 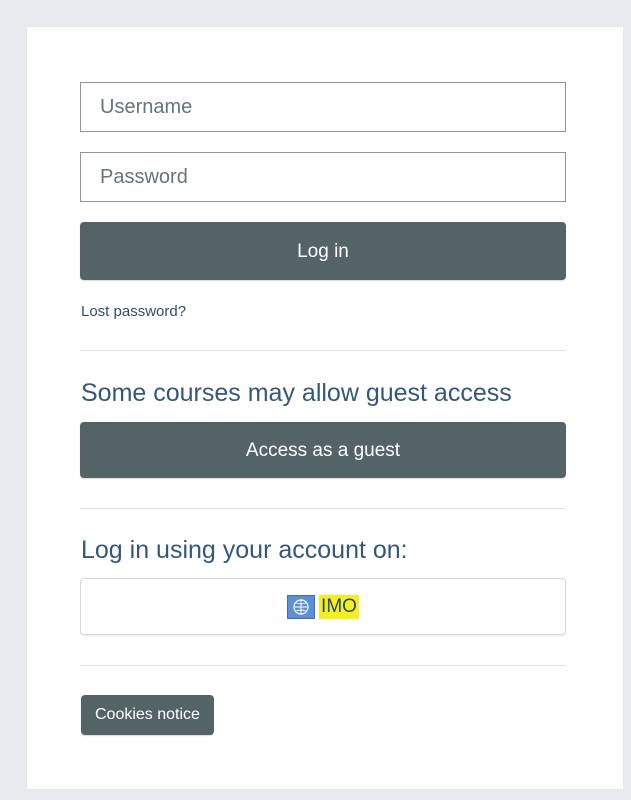 What do you see at coordinates (323, 177) in the screenshot?
I see `password-input` at bounding box center [323, 177].